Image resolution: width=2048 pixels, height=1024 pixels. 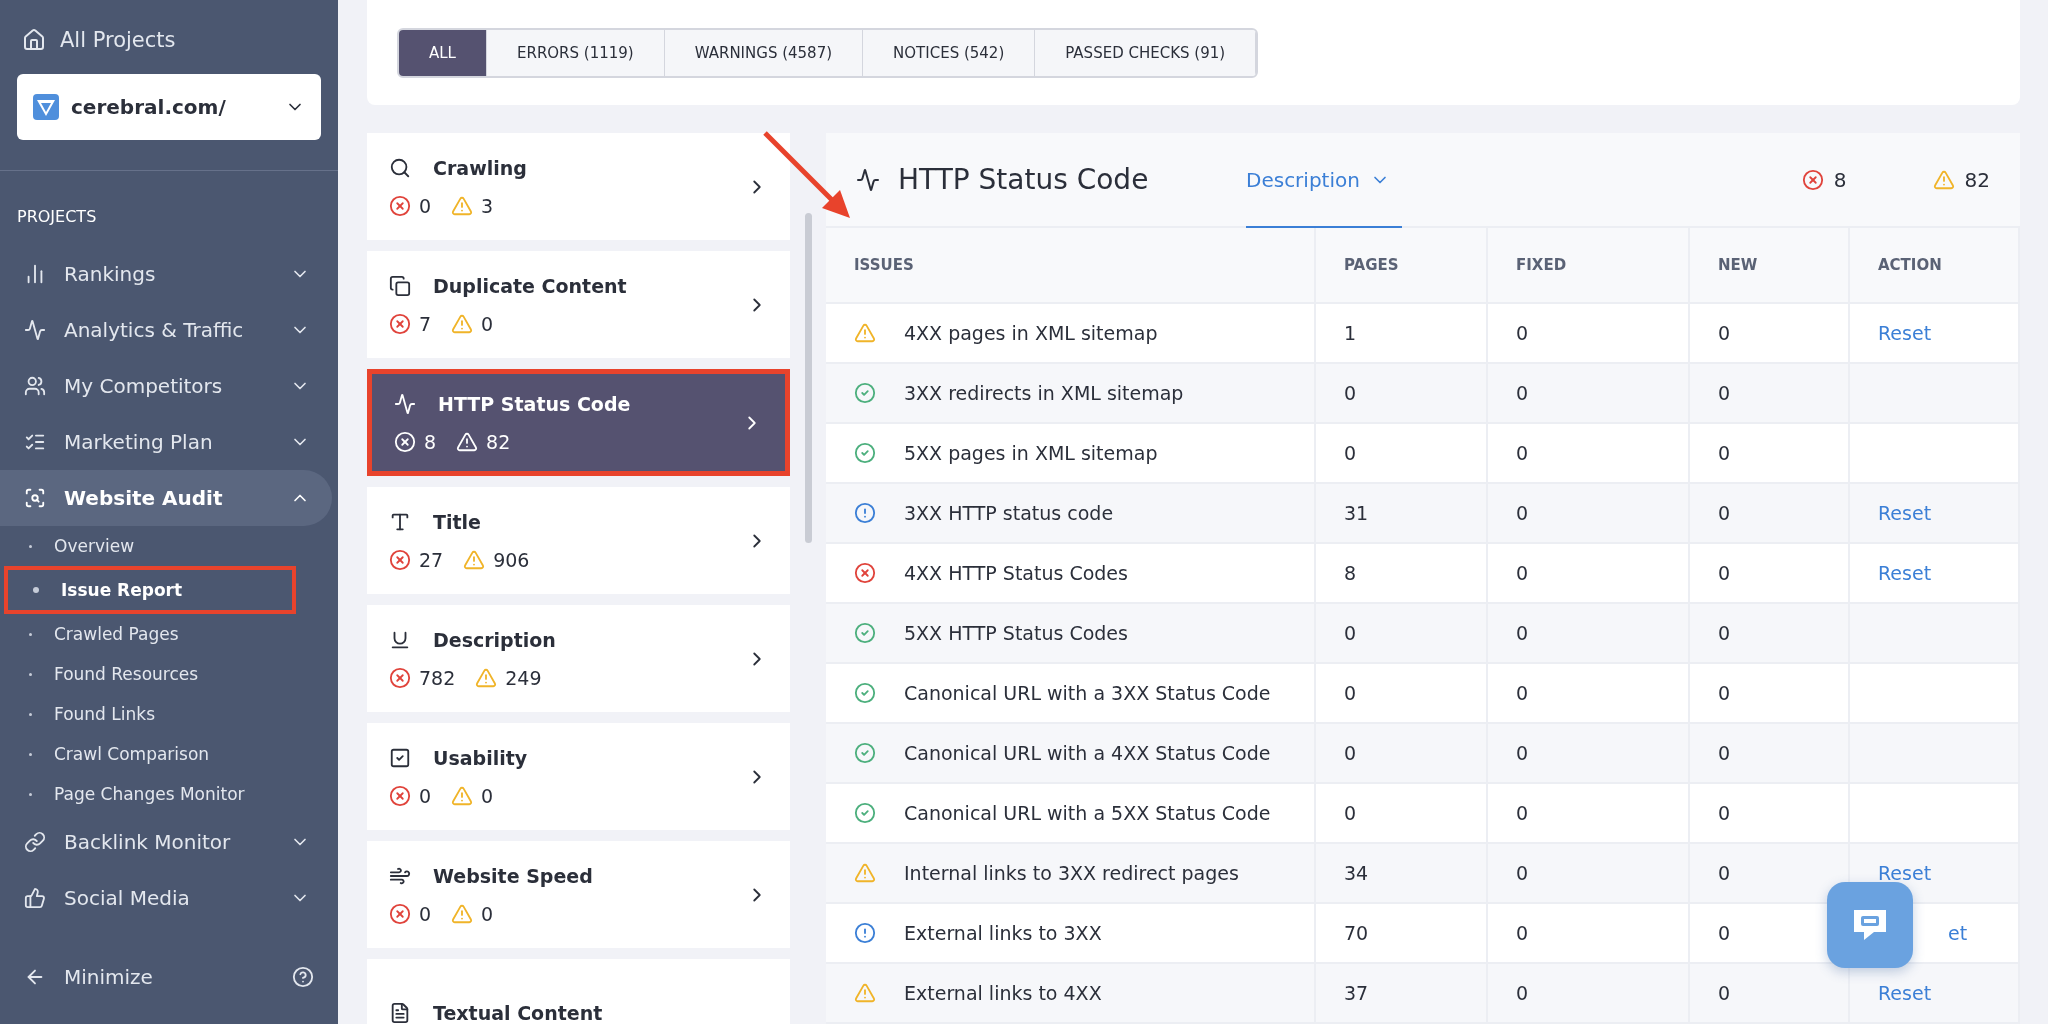 I want to click on issue-name: Canonical URL with a 4XX Status Code, so click(x=1087, y=753).